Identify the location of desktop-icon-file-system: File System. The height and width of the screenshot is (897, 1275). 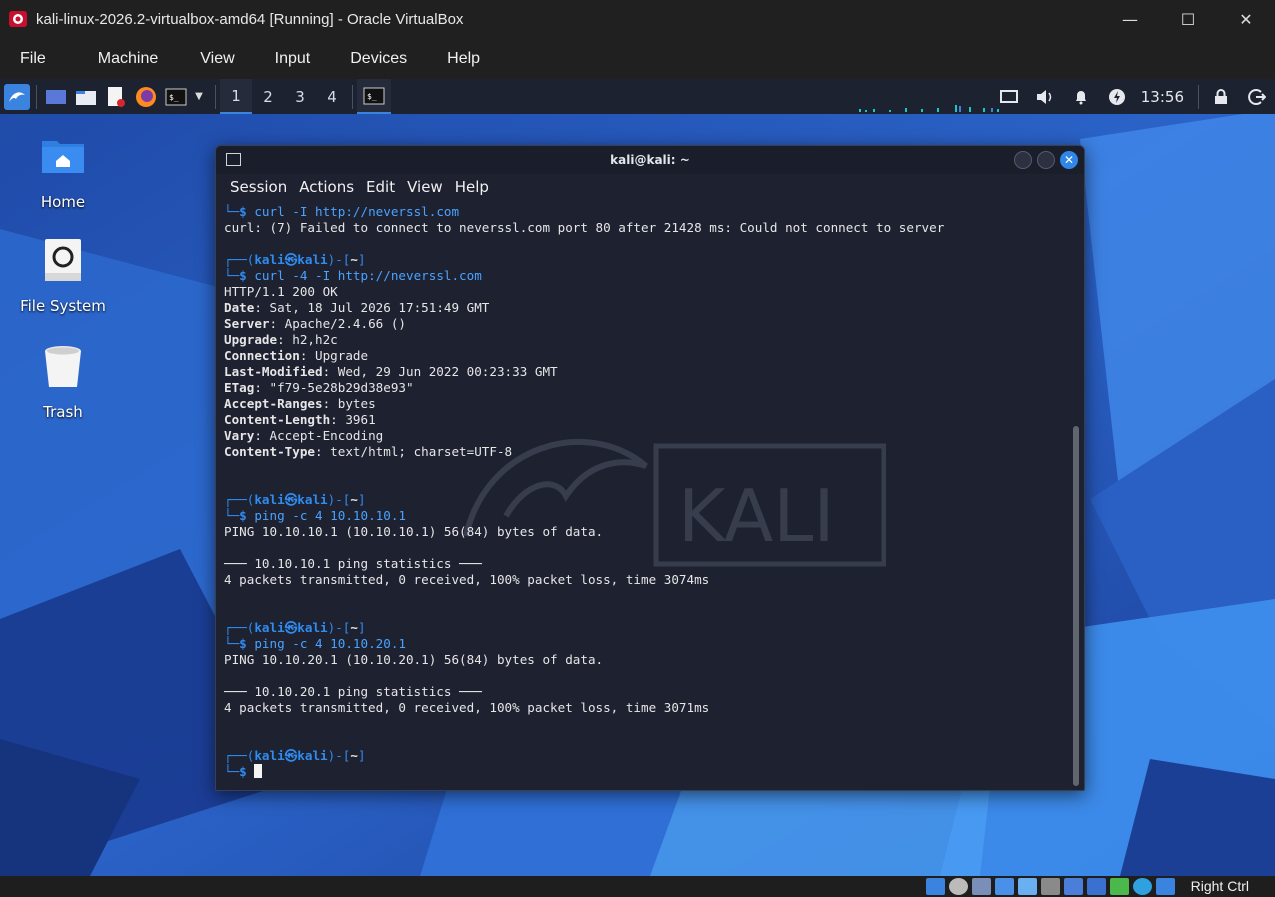
(63, 276).